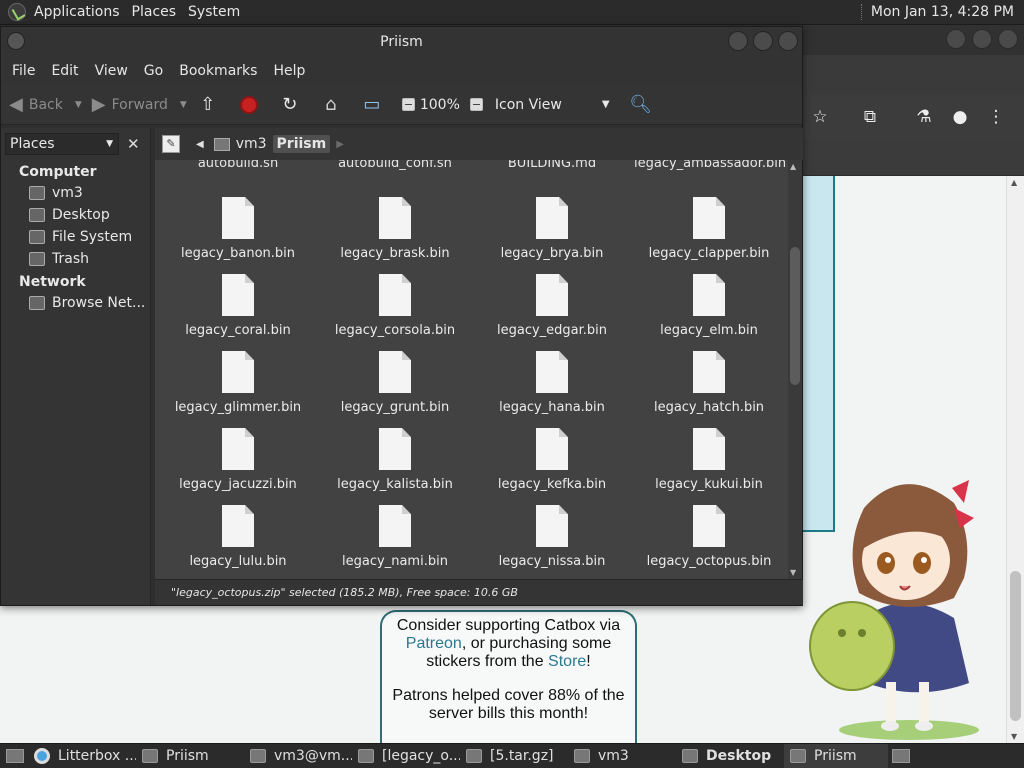  What do you see at coordinates (238, 383) in the screenshot?
I see `file-item: legacy_glimmer.bin` at bounding box center [238, 383].